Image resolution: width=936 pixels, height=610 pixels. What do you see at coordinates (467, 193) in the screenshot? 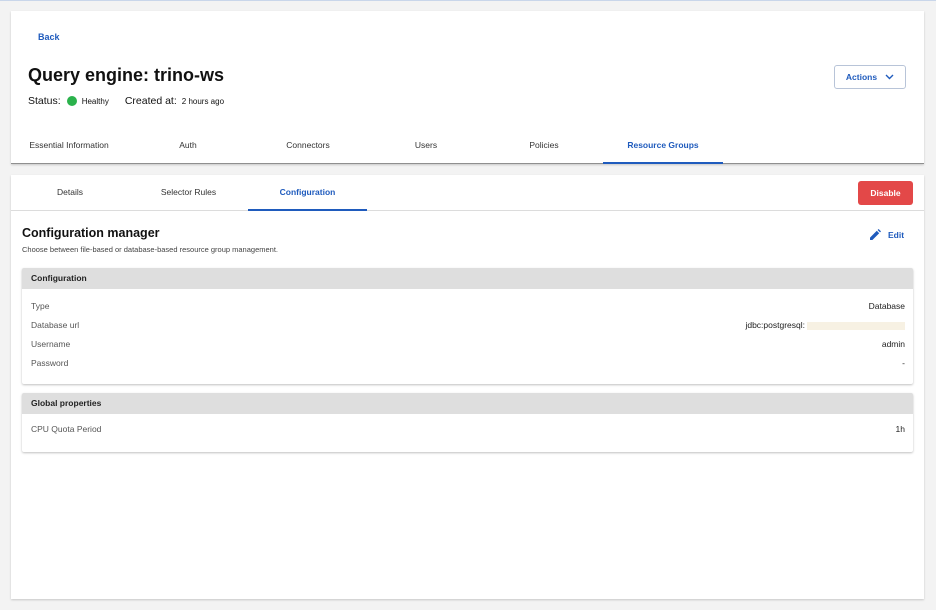
I see `sub-tabs: Details Selector Rules Configuration` at bounding box center [467, 193].